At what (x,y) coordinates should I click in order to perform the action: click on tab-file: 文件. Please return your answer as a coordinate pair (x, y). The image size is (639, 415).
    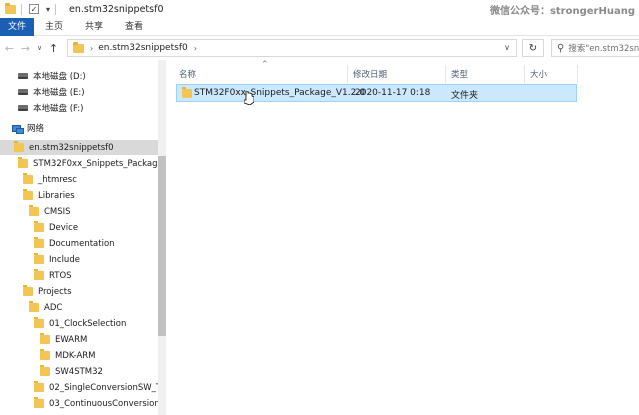
    Looking at the image, I should click on (17, 27).